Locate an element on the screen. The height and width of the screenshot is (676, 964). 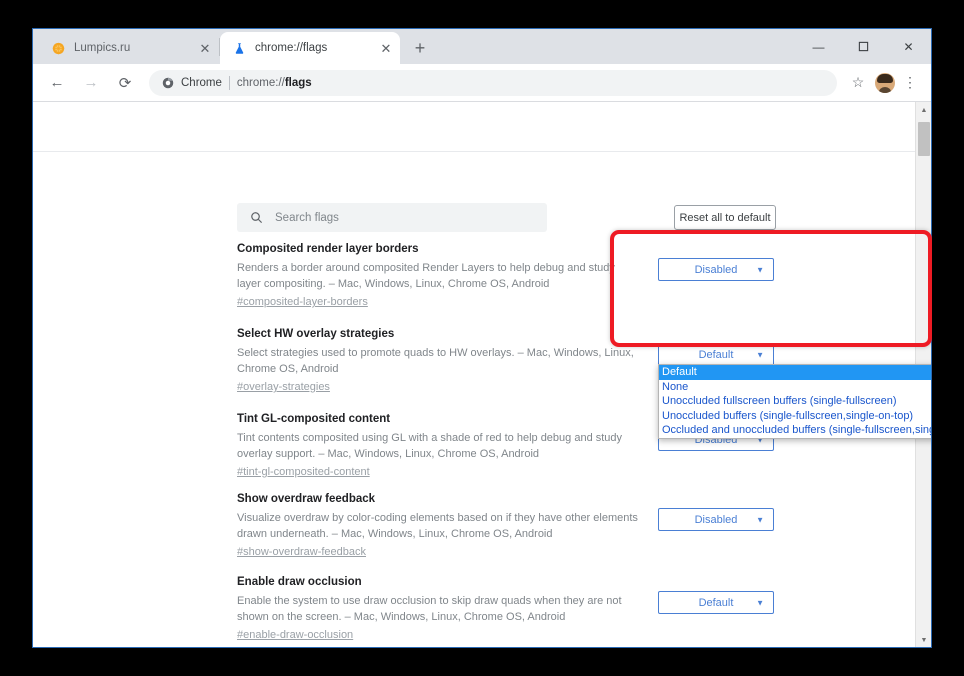
dropdown-option: Default is located at coordinates (795, 372).